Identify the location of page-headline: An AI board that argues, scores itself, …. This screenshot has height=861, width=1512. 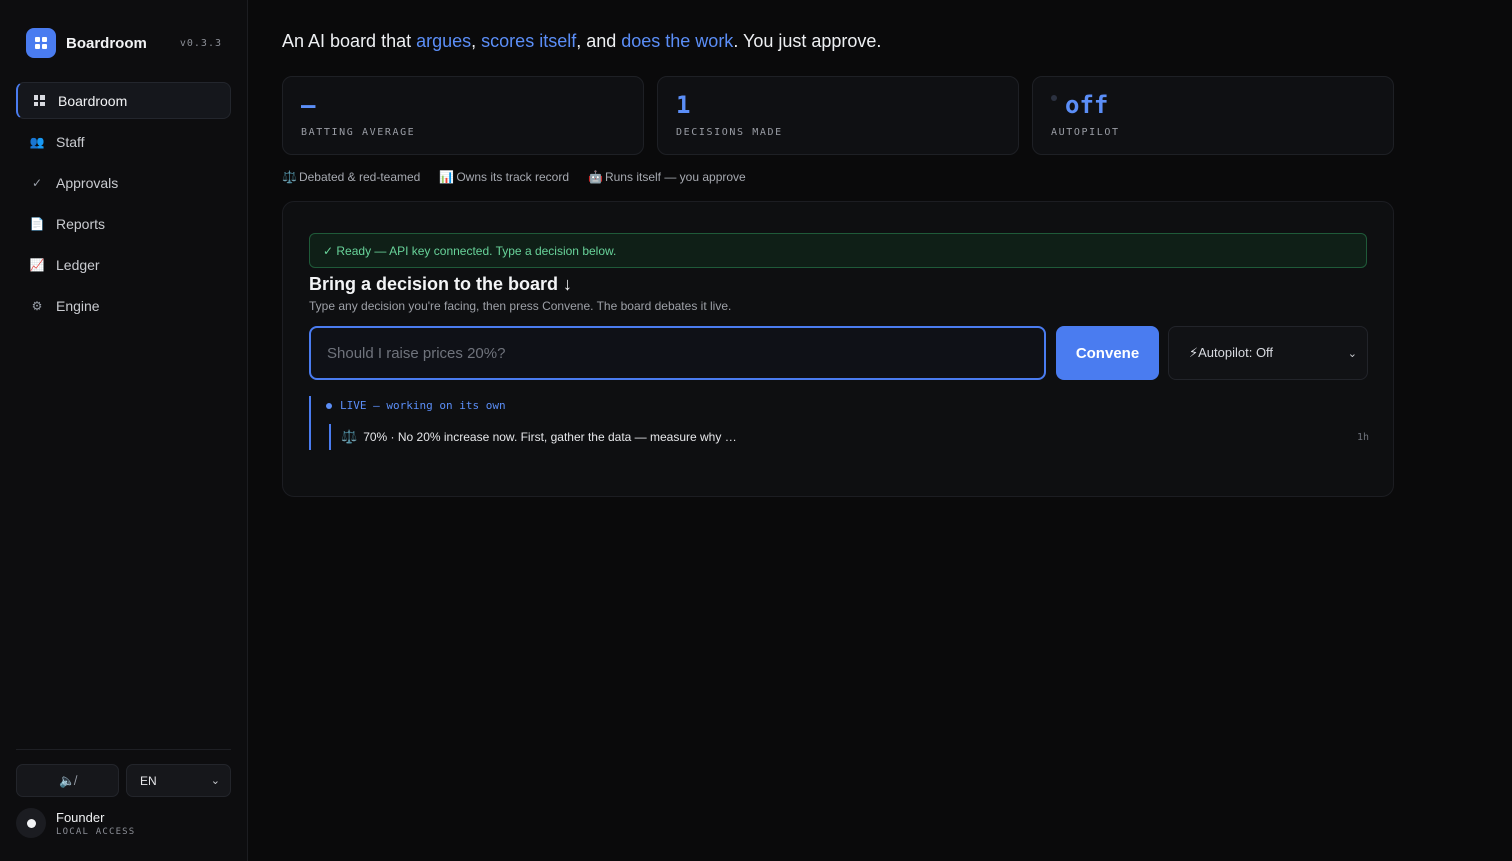
(581, 41).